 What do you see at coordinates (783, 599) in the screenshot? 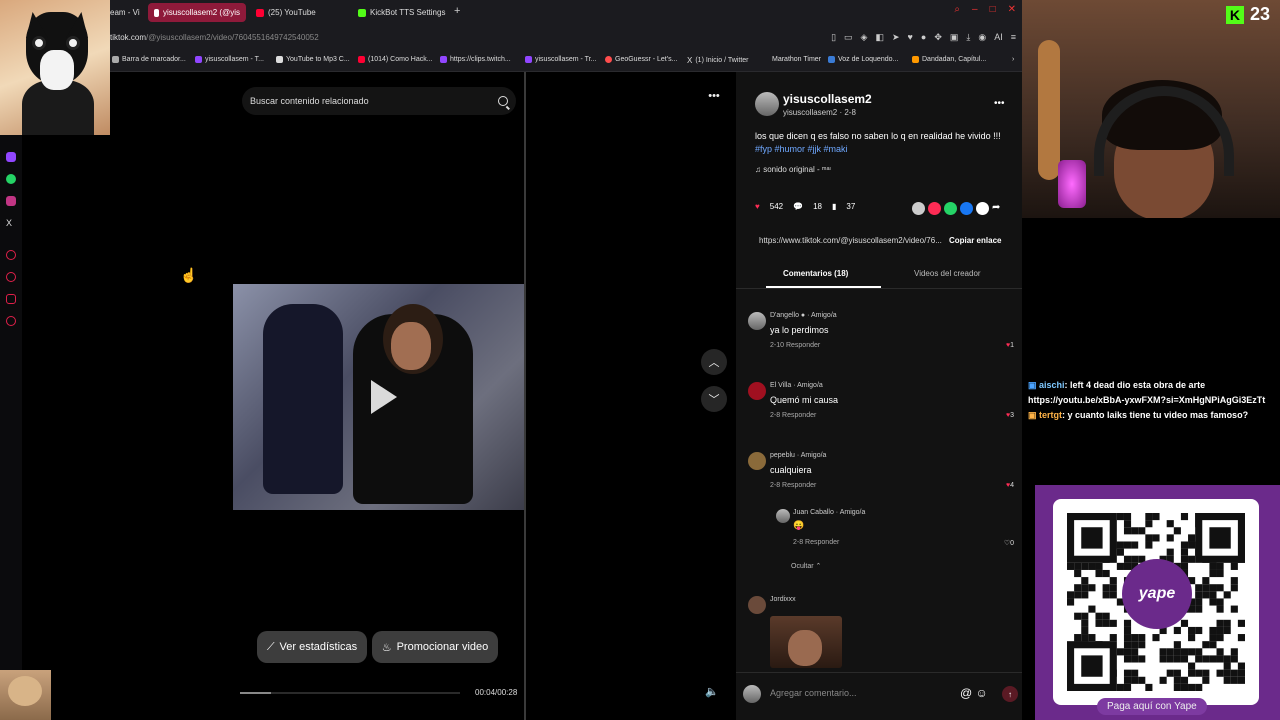
I see `comment-author: Jordixxx` at bounding box center [783, 599].